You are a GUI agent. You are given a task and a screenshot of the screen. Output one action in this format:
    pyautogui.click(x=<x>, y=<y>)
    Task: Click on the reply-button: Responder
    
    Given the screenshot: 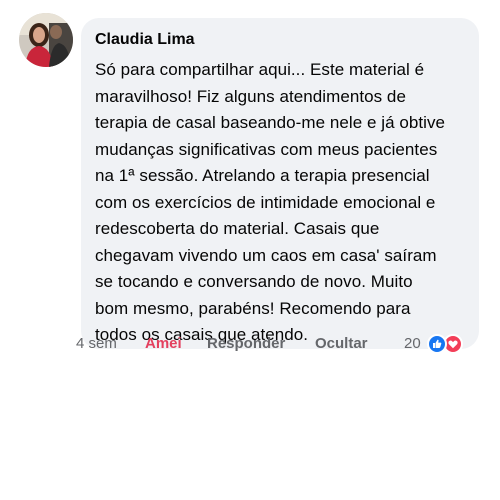 What is the action you would take?
    pyautogui.click(x=246, y=344)
    